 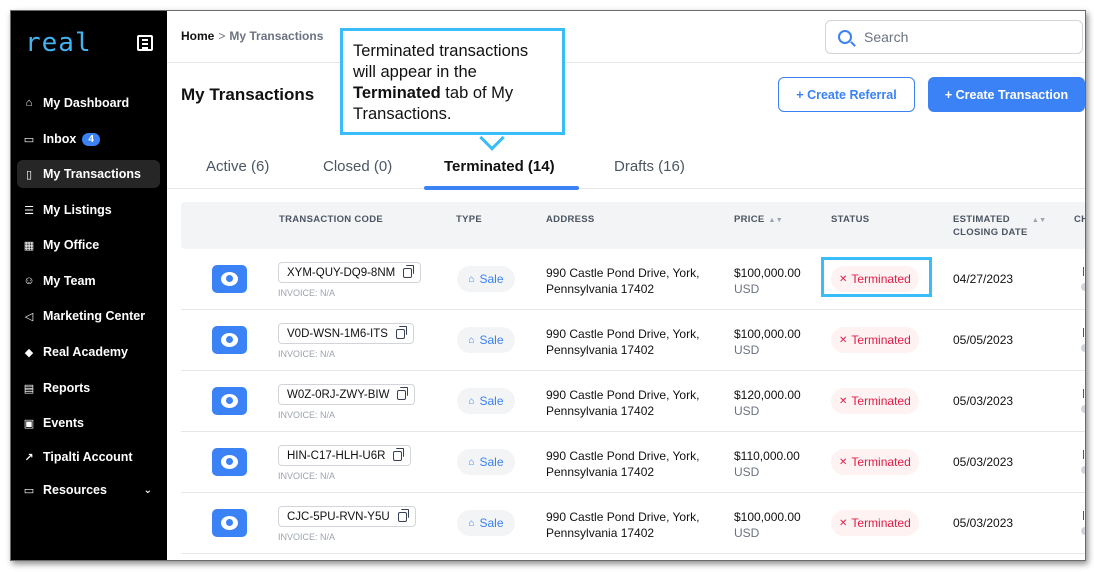 I want to click on tab-closed: Closed (0), so click(x=357, y=166).